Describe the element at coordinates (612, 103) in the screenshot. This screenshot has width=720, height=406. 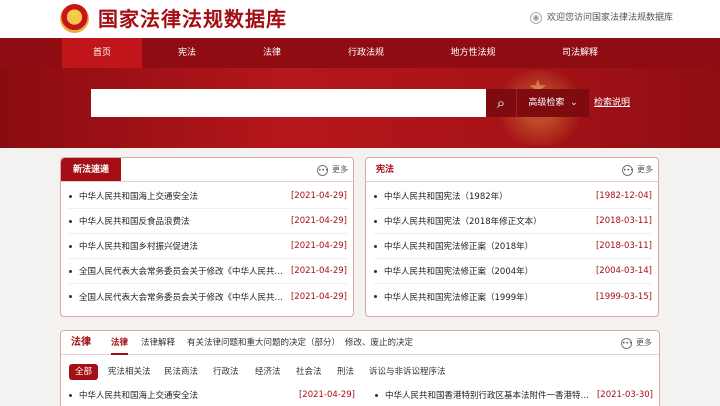
I see `search-help-link: 检索说明` at that location.